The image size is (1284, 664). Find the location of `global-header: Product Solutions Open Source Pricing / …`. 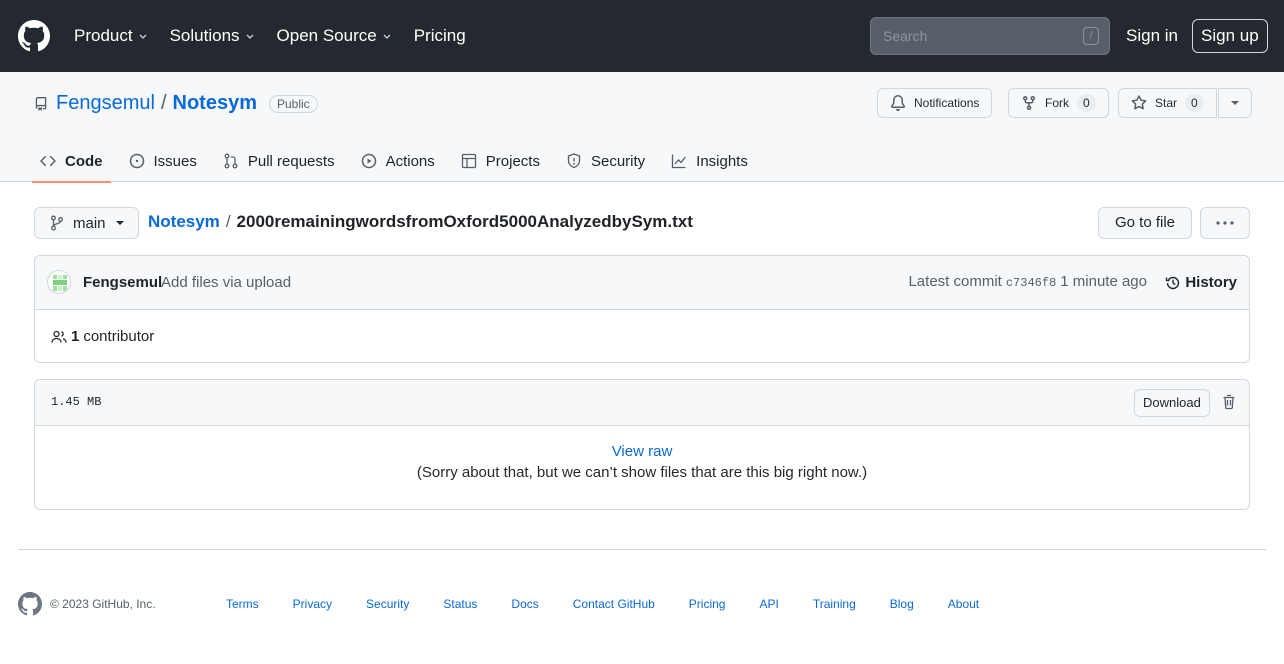

global-header: Product Solutions Open Source Pricing / … is located at coordinates (642, 36).